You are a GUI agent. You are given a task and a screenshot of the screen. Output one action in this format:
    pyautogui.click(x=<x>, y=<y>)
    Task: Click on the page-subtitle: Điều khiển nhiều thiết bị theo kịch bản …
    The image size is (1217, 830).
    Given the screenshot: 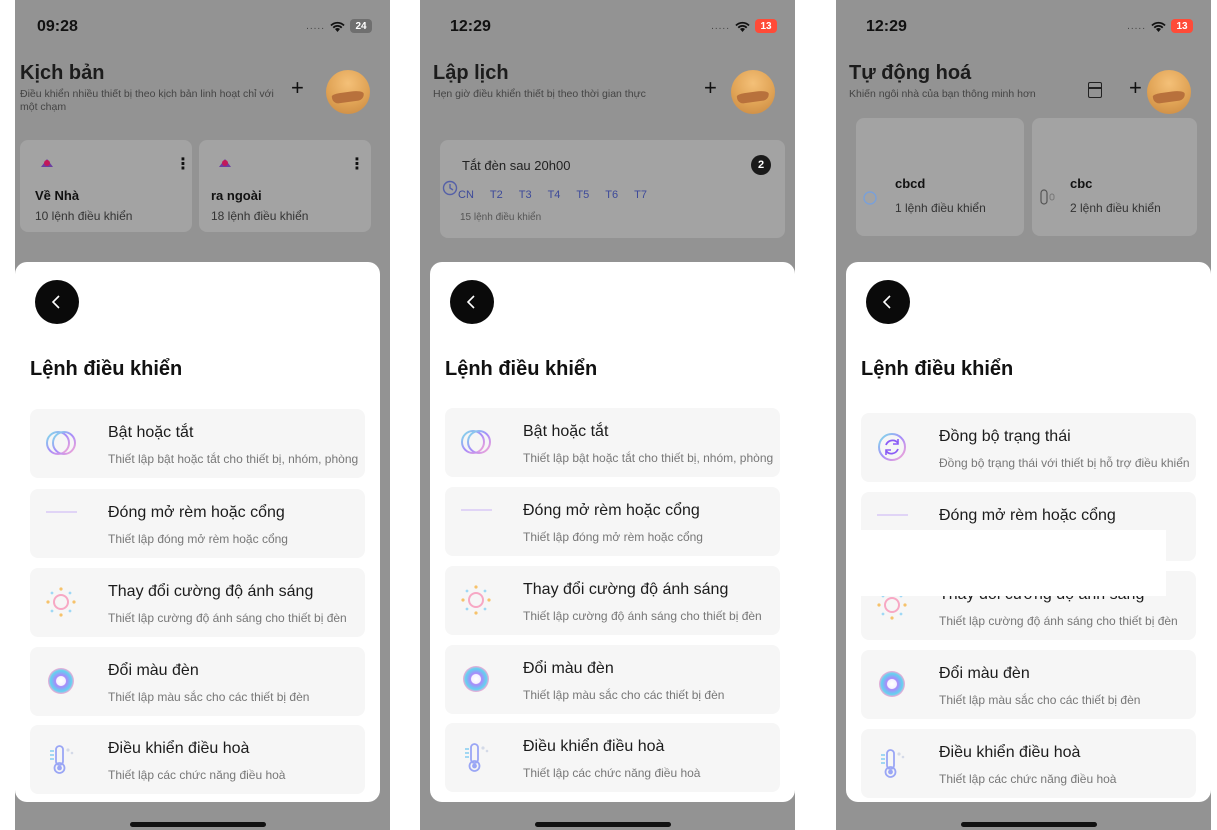 What is the action you would take?
    pyautogui.click(x=147, y=100)
    